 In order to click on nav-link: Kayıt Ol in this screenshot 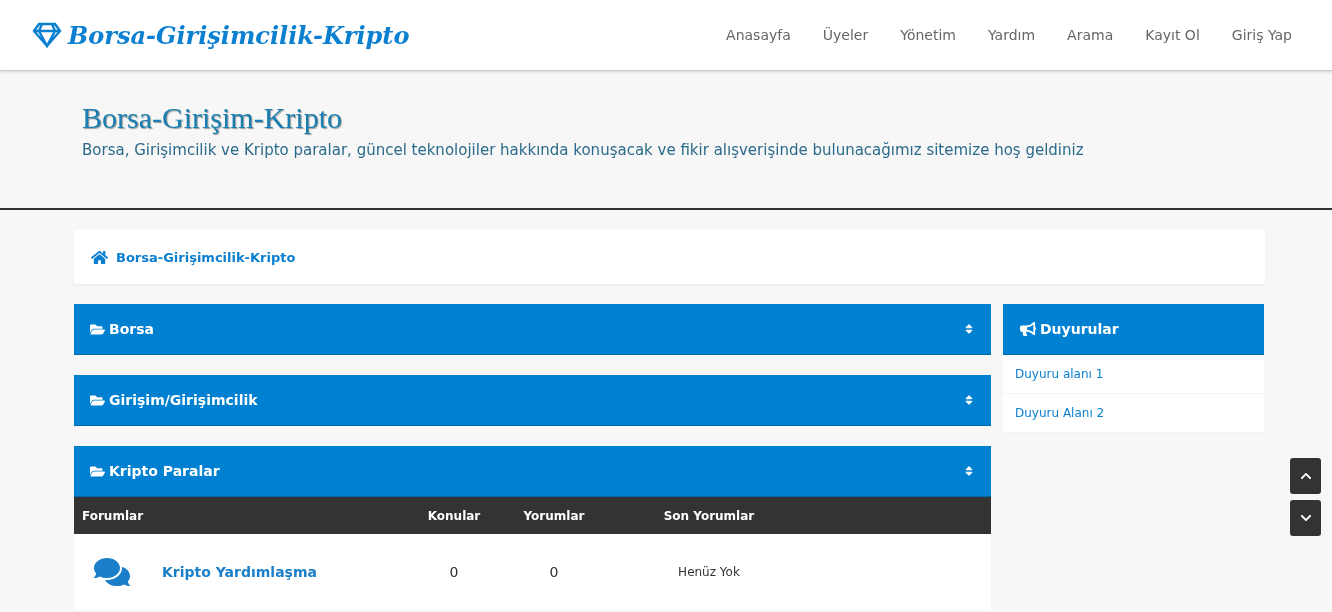, I will do `click(1172, 35)`.